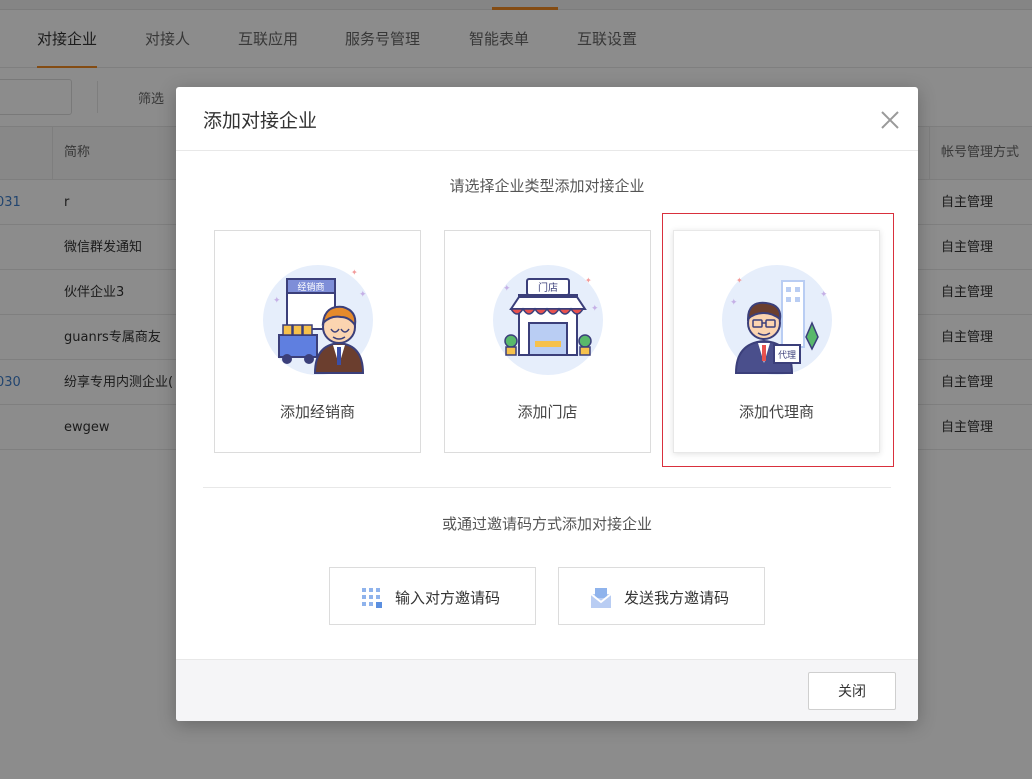 This screenshot has width=1032, height=779. Describe the element at coordinates (852, 691) in the screenshot. I see `close-button: 关闭` at that location.